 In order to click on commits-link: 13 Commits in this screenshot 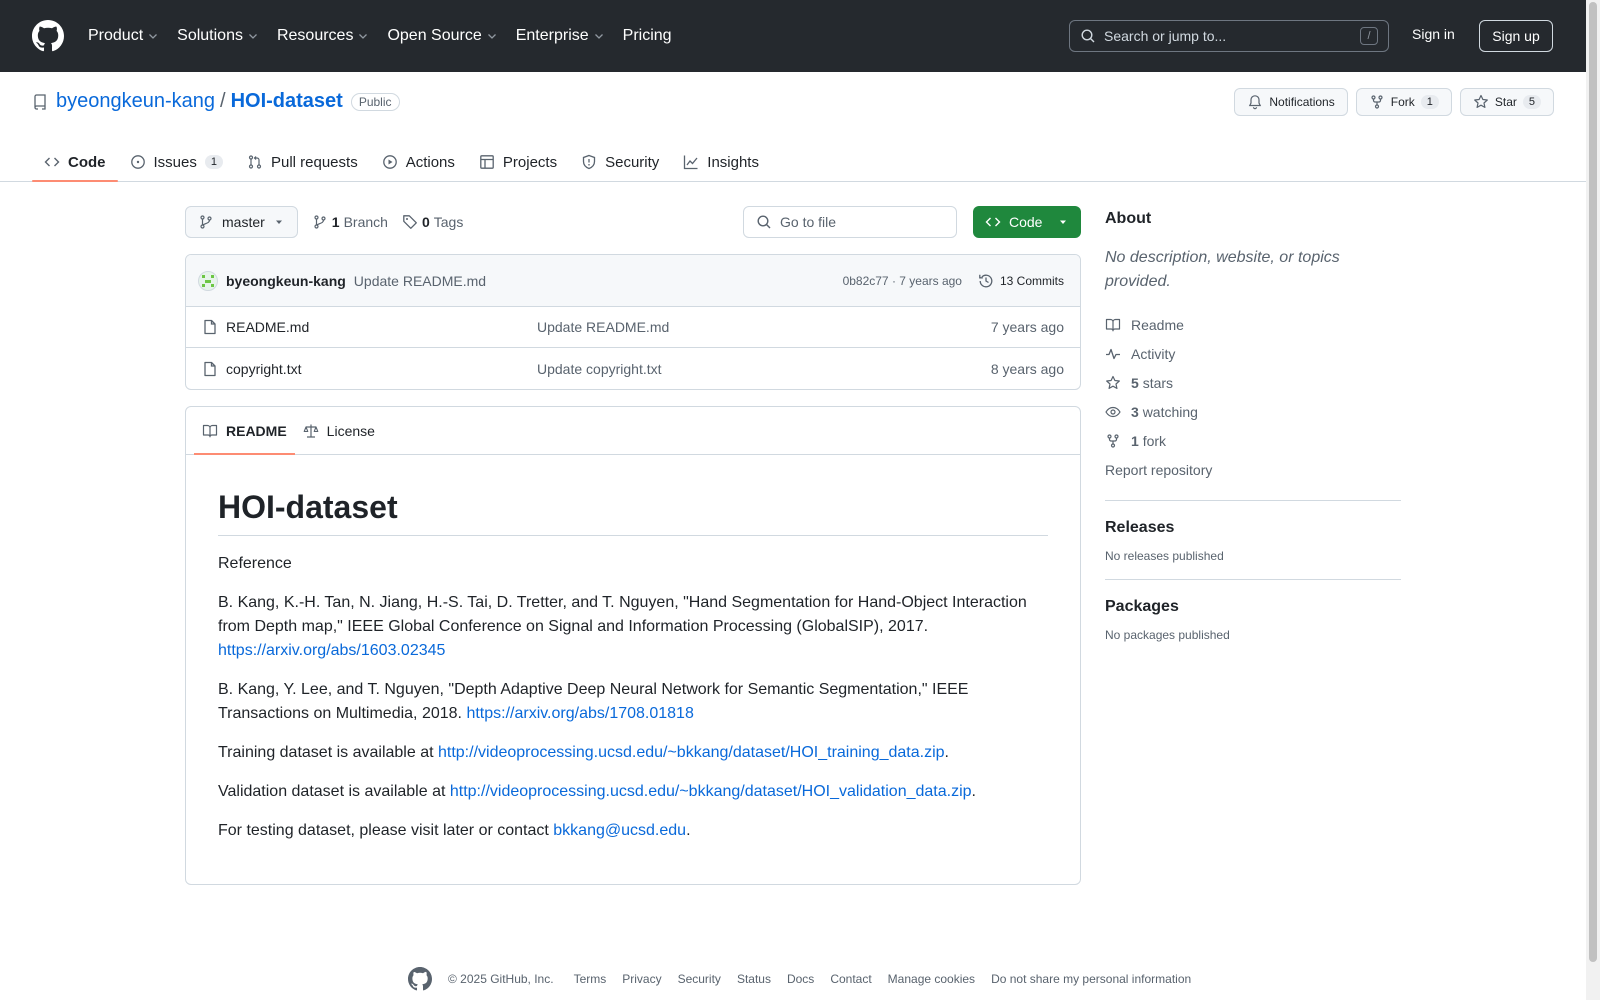, I will do `click(1021, 281)`.